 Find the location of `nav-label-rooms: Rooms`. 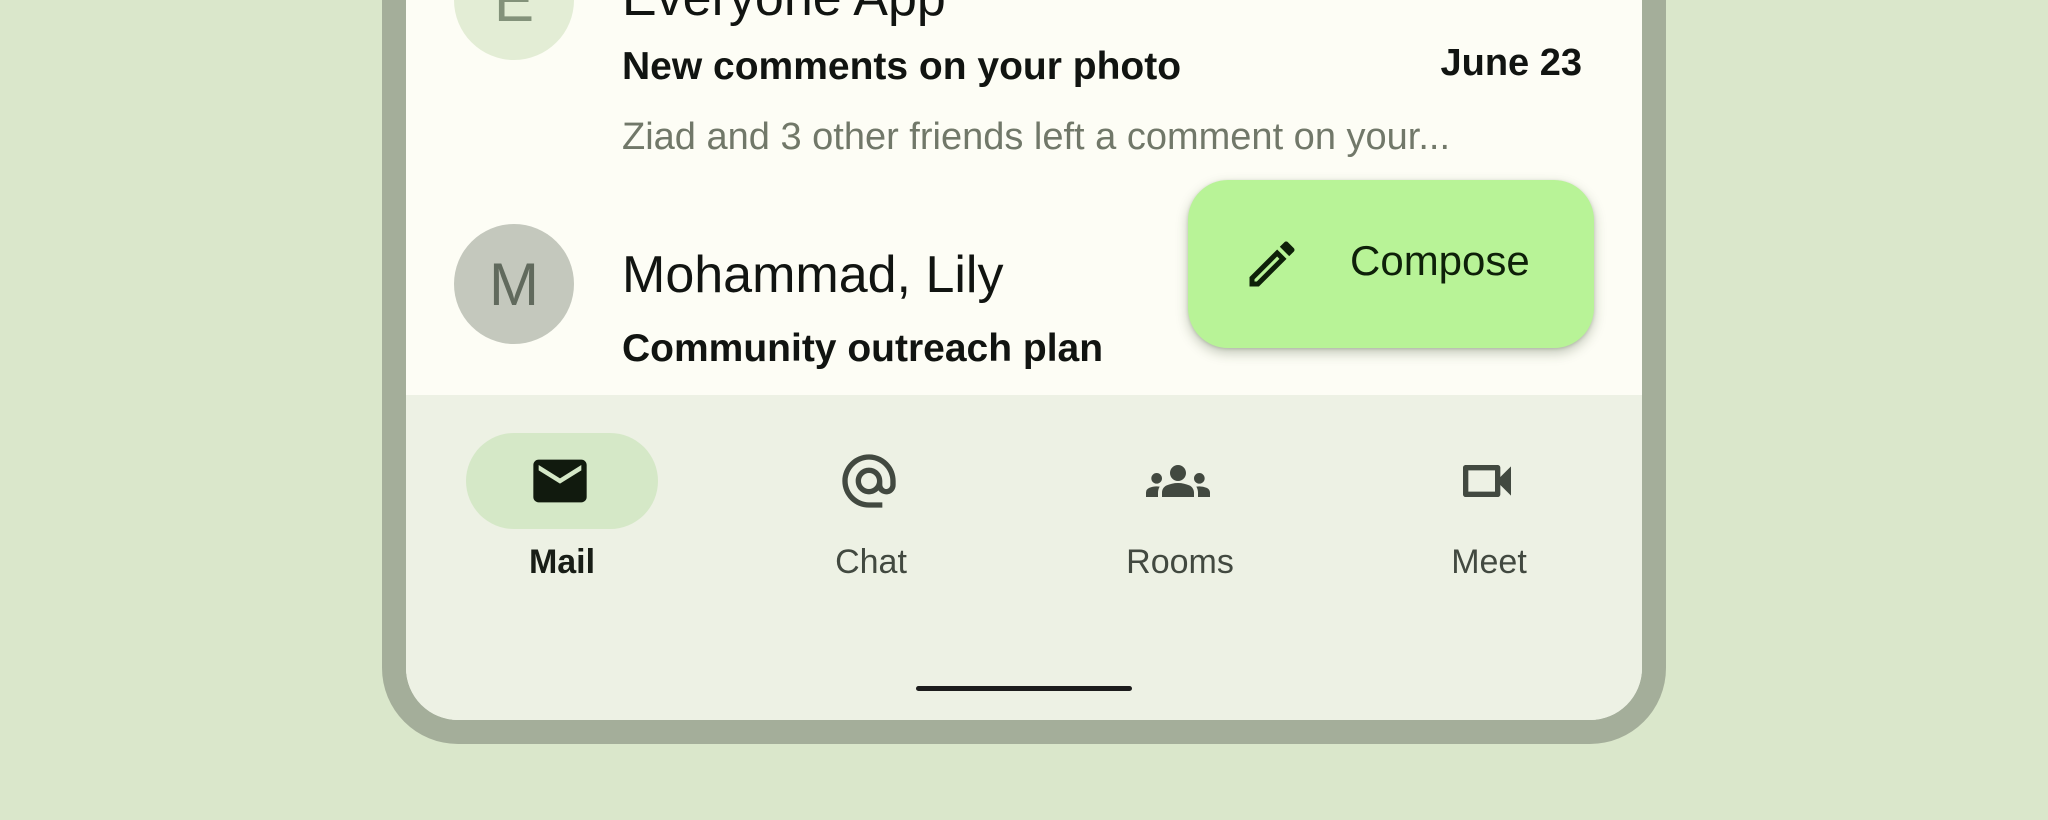

nav-label-rooms: Rooms is located at coordinates (1180, 562).